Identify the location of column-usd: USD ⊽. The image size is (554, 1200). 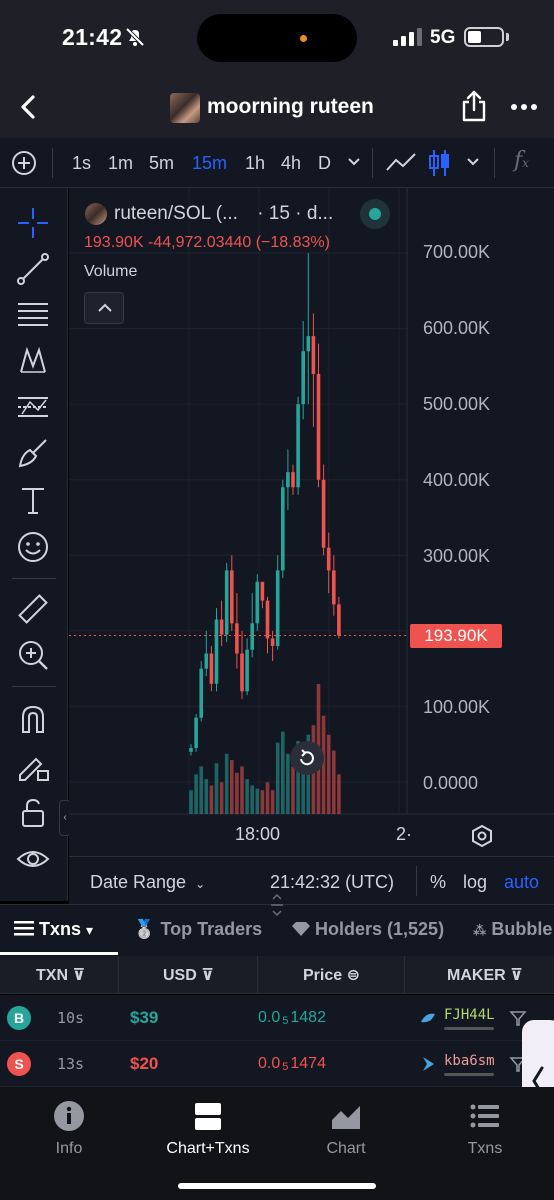
(188, 975).